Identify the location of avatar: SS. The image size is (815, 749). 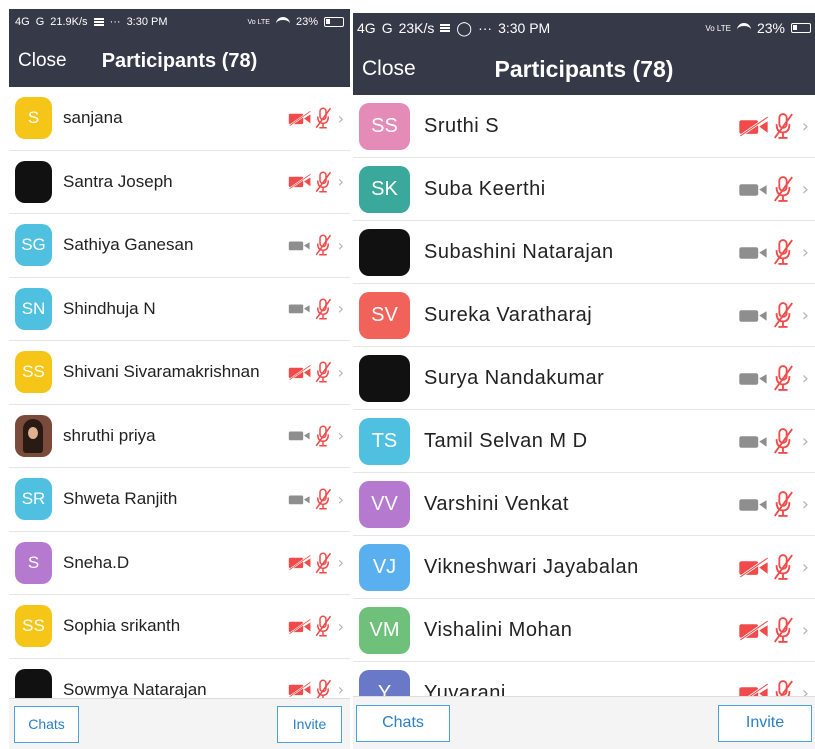
(33, 372).